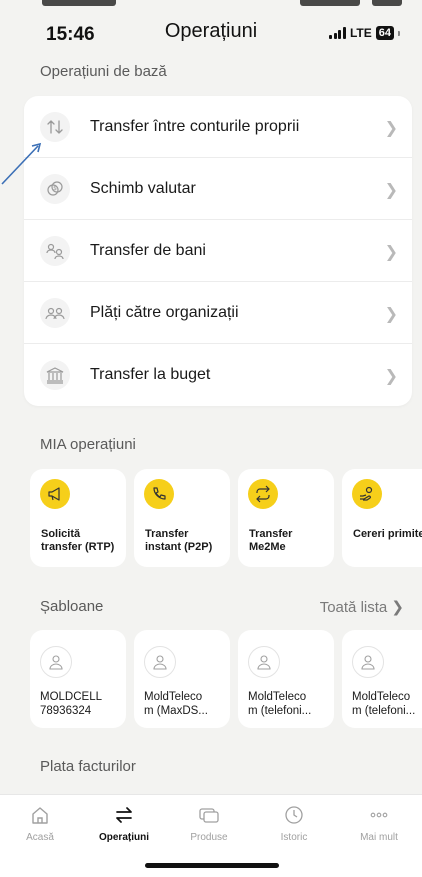 Image resolution: width=422 pixels, height=877 pixels. Describe the element at coordinates (55, 375) in the screenshot. I see `bank-building-icon` at that location.